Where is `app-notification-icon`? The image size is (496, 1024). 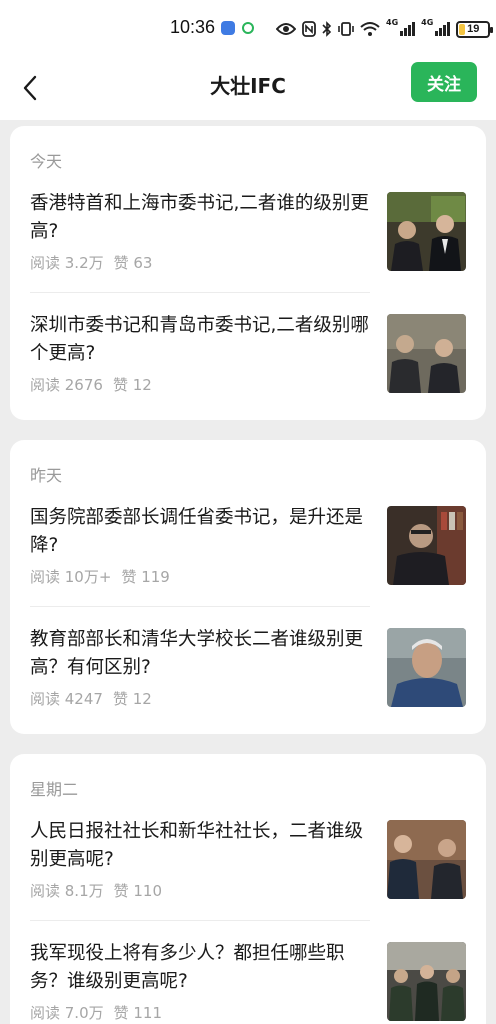 app-notification-icon is located at coordinates (228, 28).